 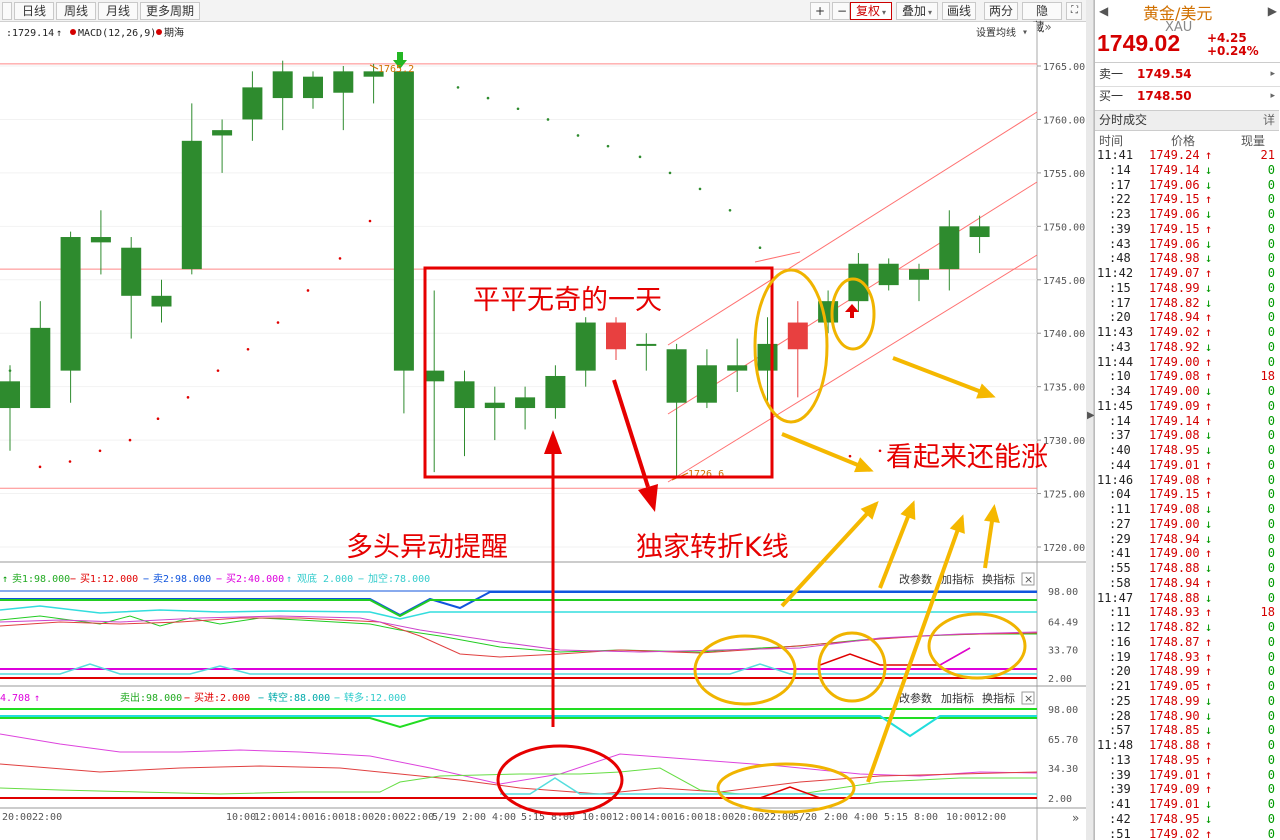 What do you see at coordinates (170, 17) in the screenshot?
I see `tab-more-periods: 更多周期▾` at bounding box center [170, 17].